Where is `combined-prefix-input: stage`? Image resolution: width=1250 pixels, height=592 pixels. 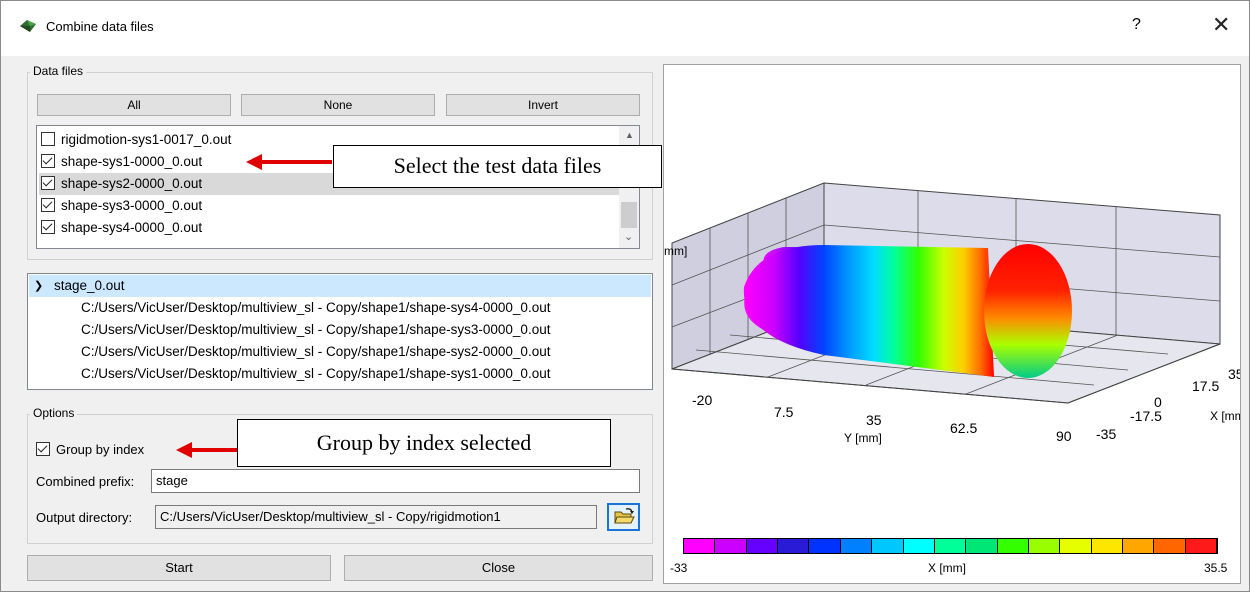
combined-prefix-input: stage is located at coordinates (395, 481).